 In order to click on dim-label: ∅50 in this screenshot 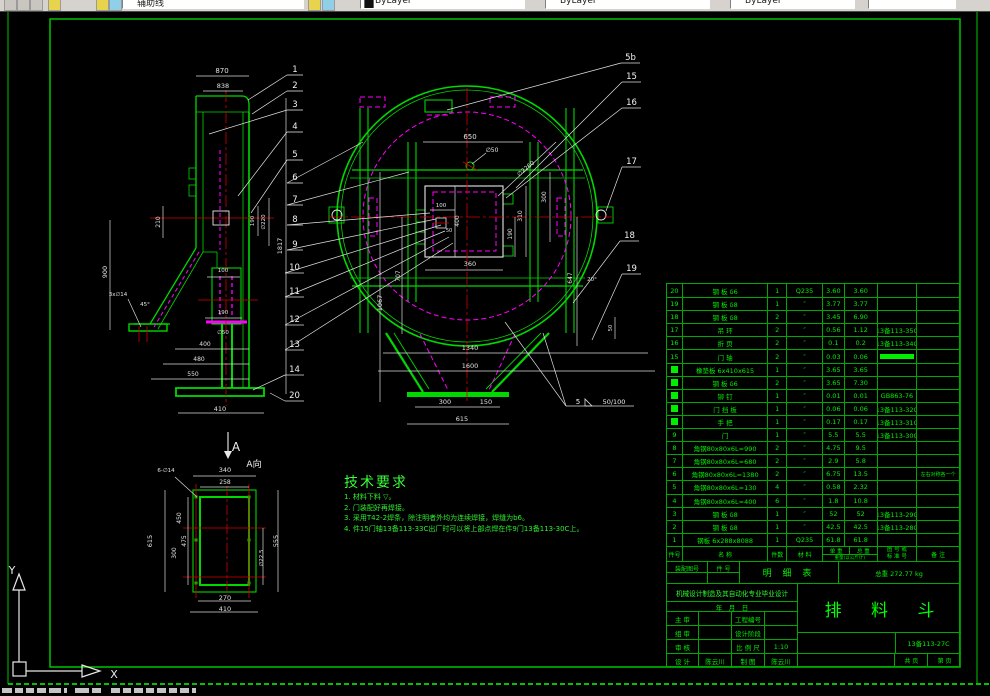, I will do `click(223, 333)`.